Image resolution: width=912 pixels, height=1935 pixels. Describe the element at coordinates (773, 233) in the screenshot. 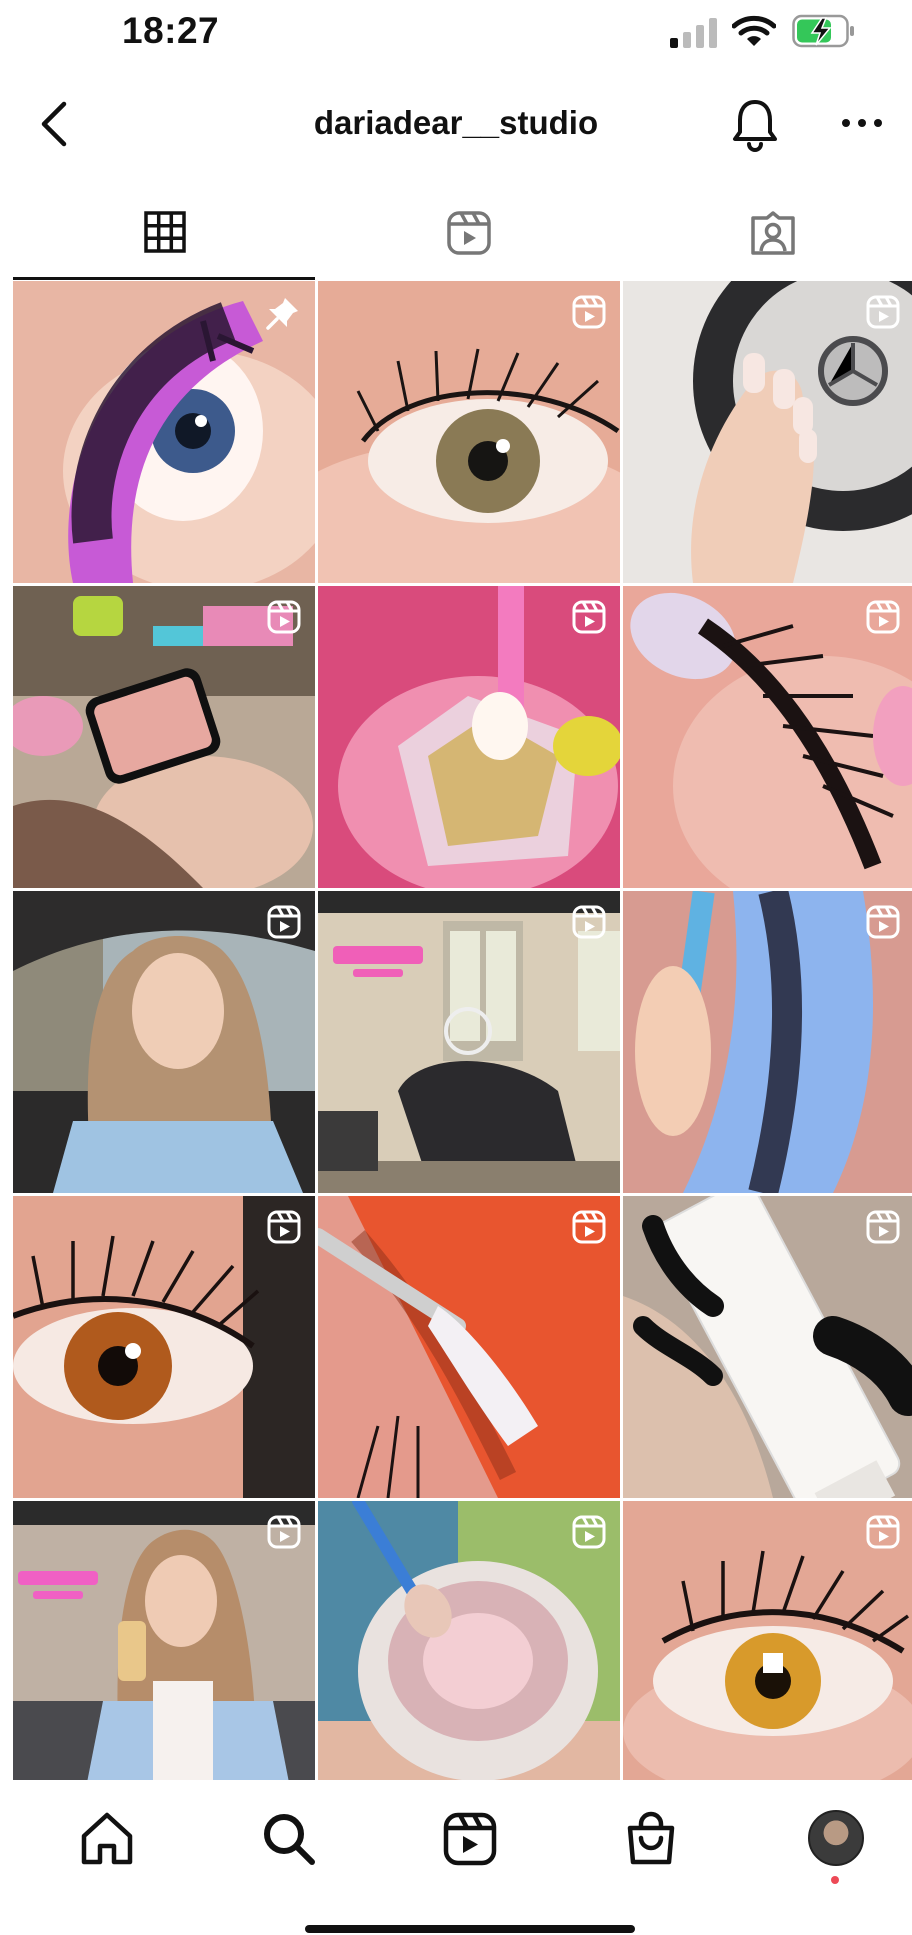

I see `tagged-person-icon` at that location.